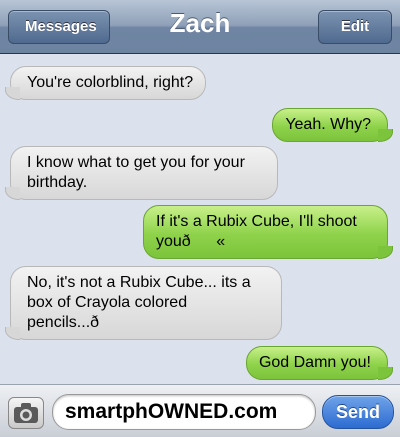 Image resolution: width=400 pixels, height=437 pixels. Describe the element at coordinates (105, 83) in the screenshot. I see `message-bubble-incoming: You're colorblind, right?` at that location.